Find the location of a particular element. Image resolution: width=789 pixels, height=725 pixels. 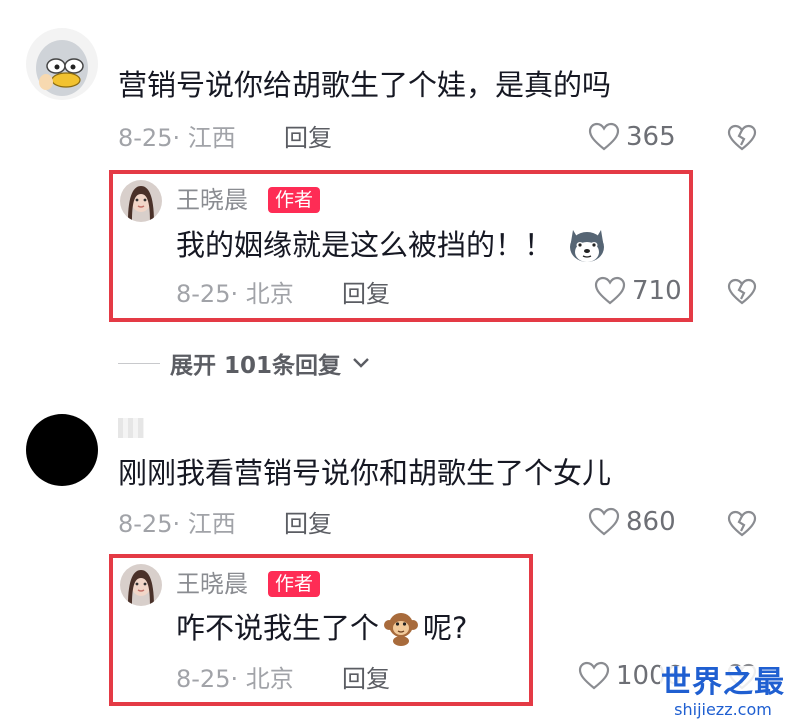

reply-text-after: 呢? is located at coordinates (445, 628).